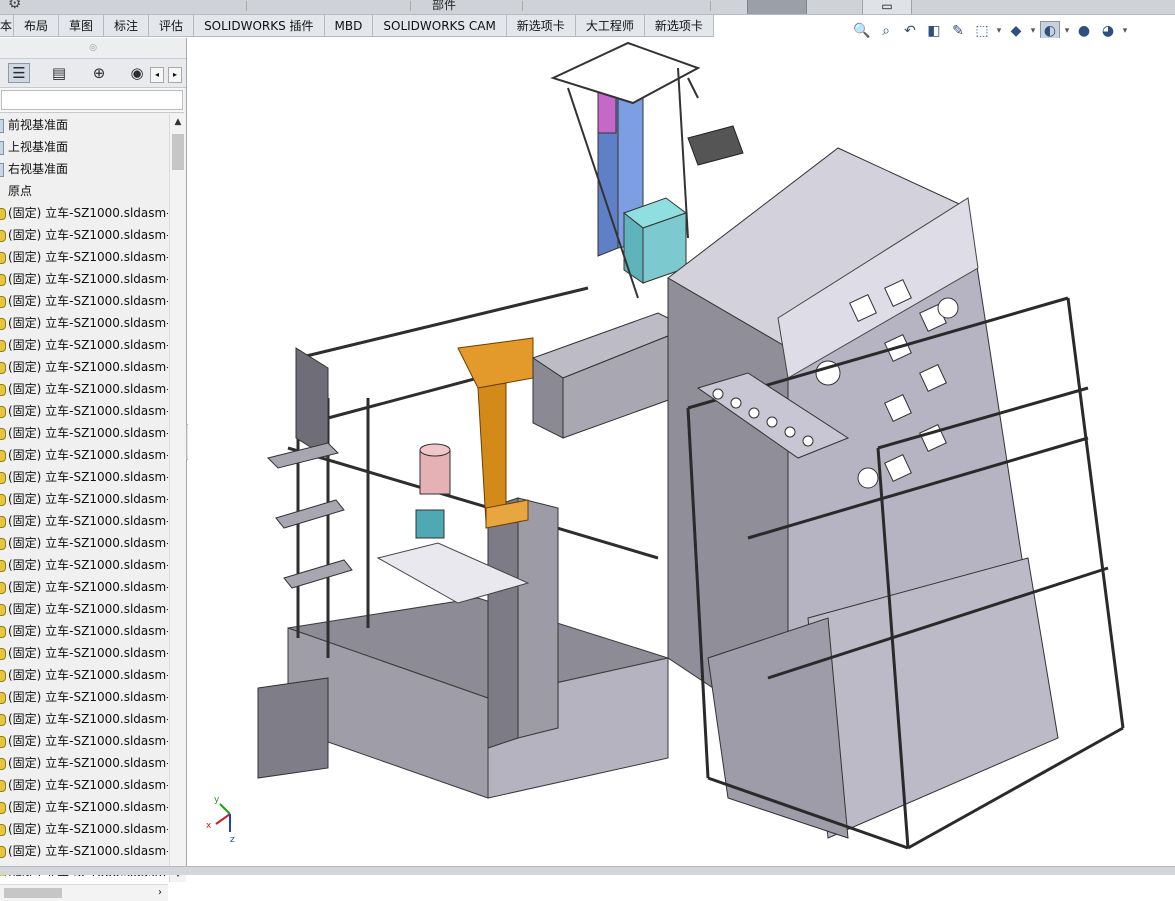 This screenshot has width=1175, height=901. What do you see at coordinates (93, 48) in the screenshot?
I see `panel-splitter: ◎` at bounding box center [93, 48].